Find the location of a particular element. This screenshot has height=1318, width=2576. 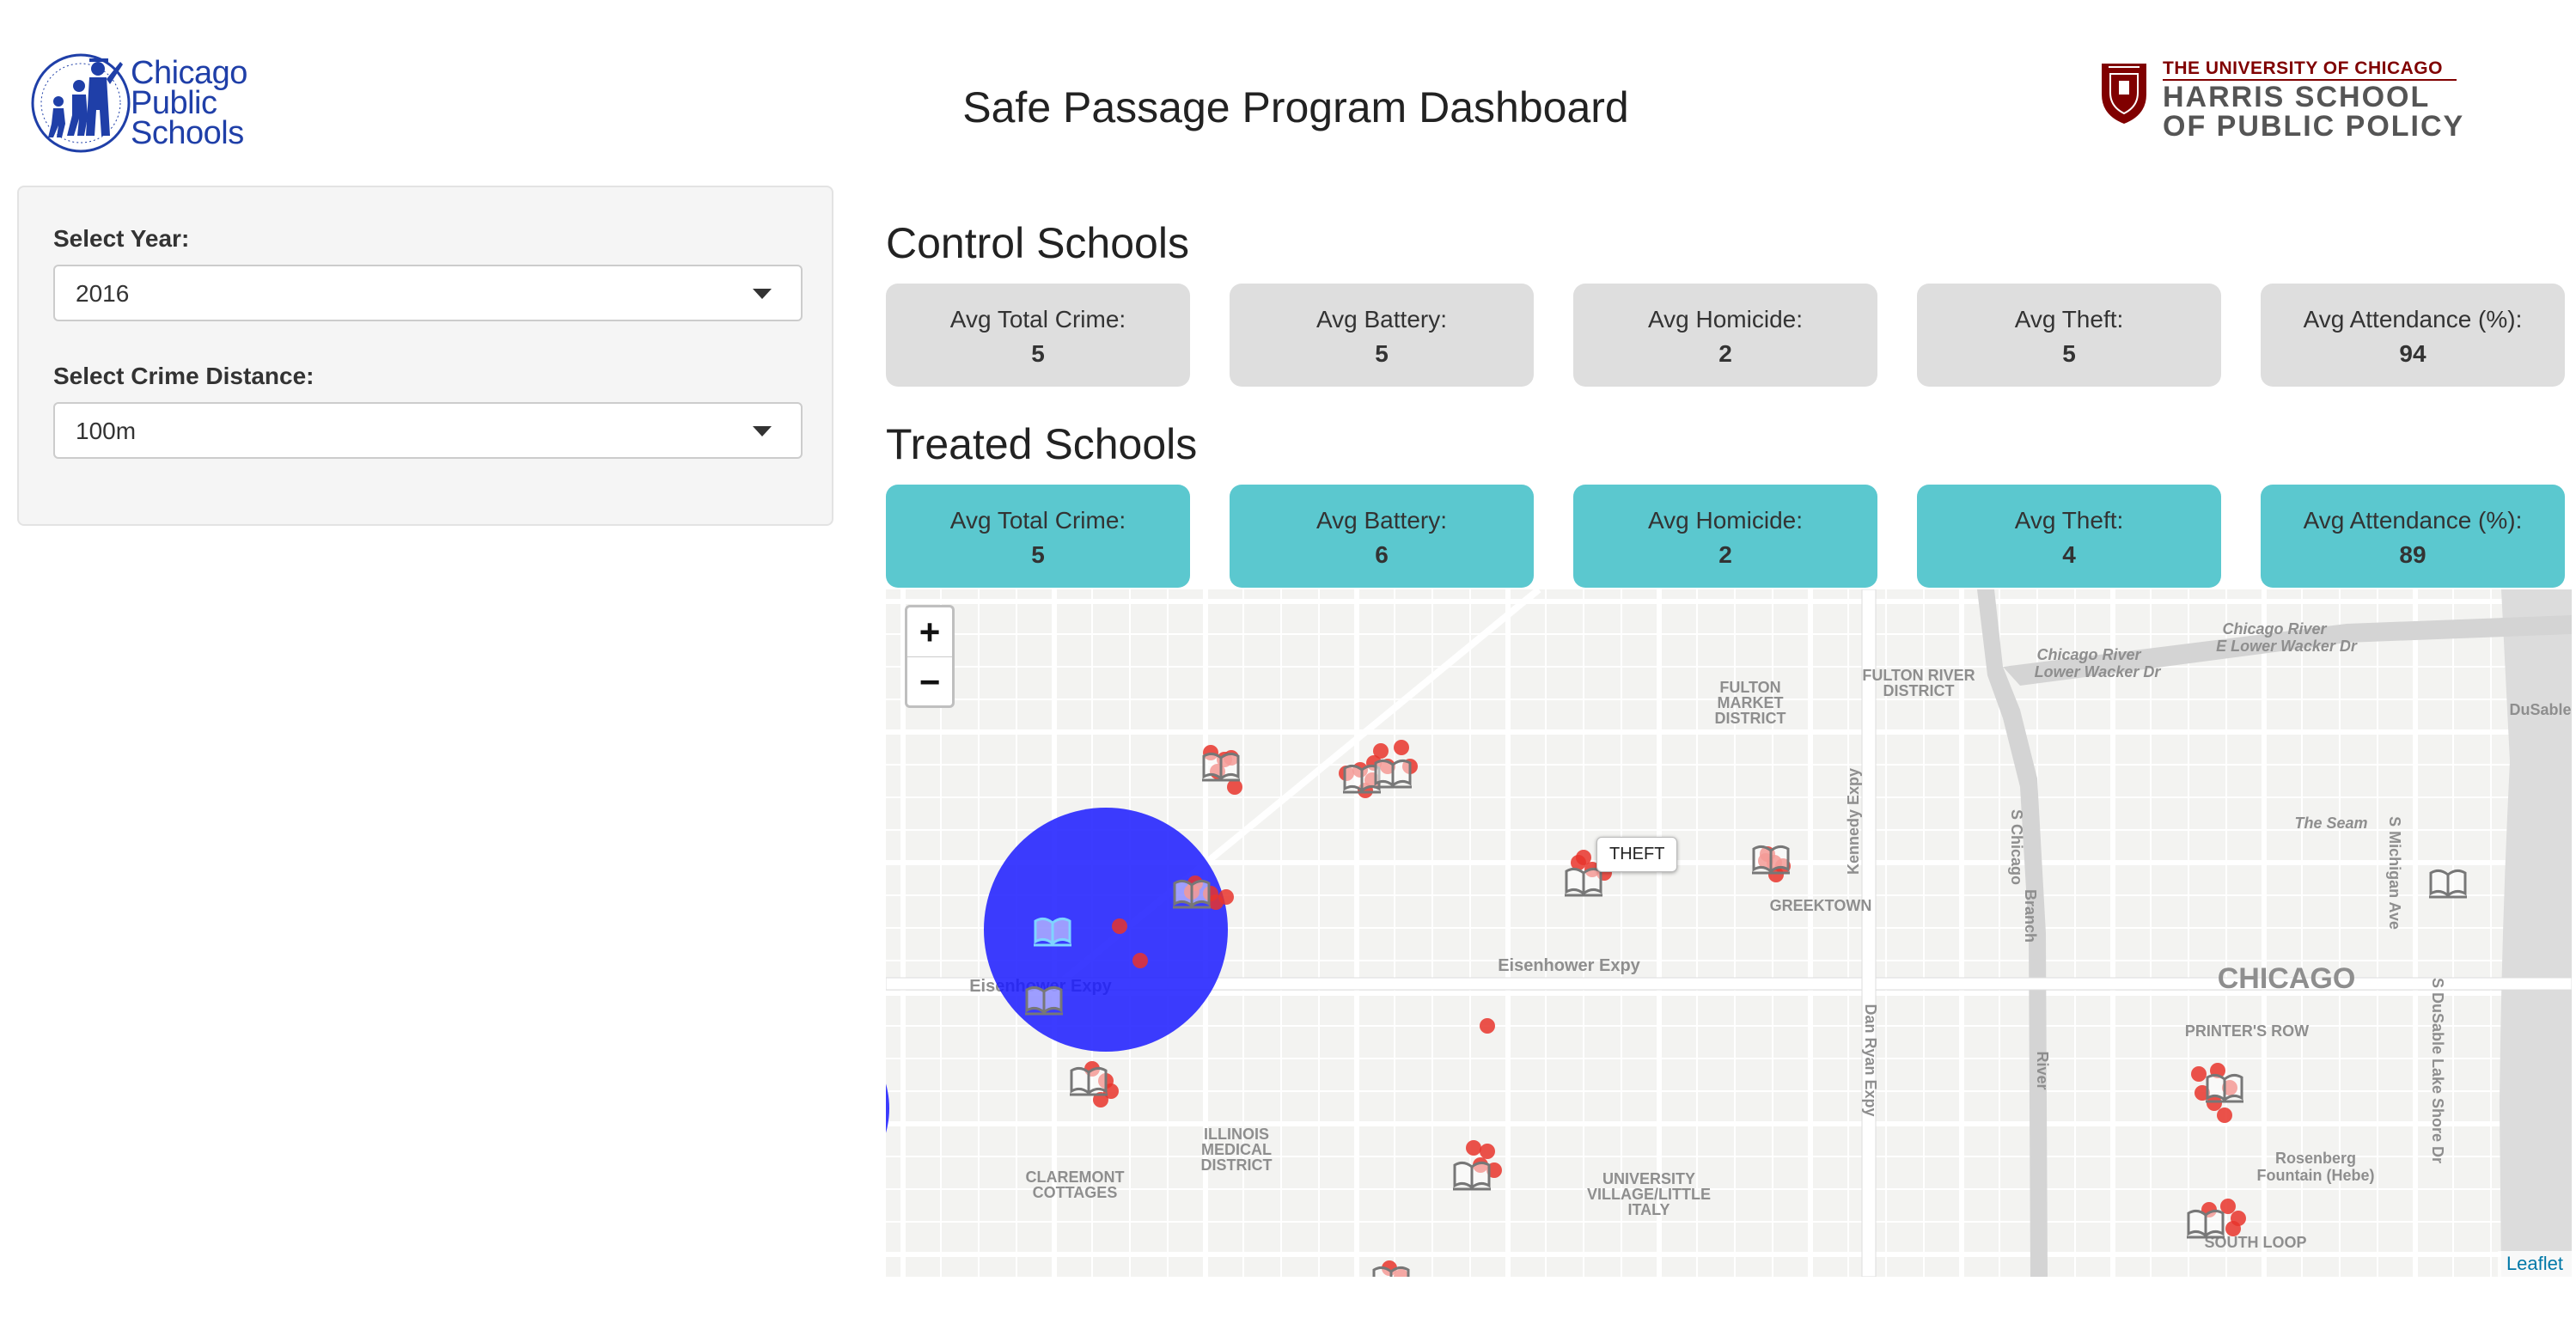

distance-select: 100m is located at coordinates (428, 430).